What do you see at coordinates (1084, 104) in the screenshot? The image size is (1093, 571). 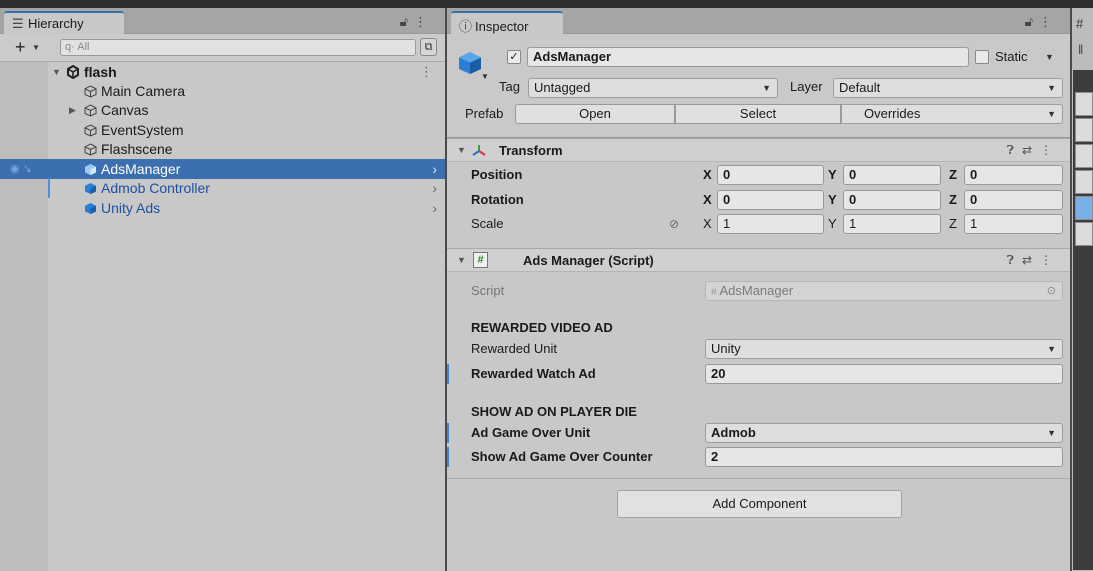 I see `hand-tool-button` at bounding box center [1084, 104].